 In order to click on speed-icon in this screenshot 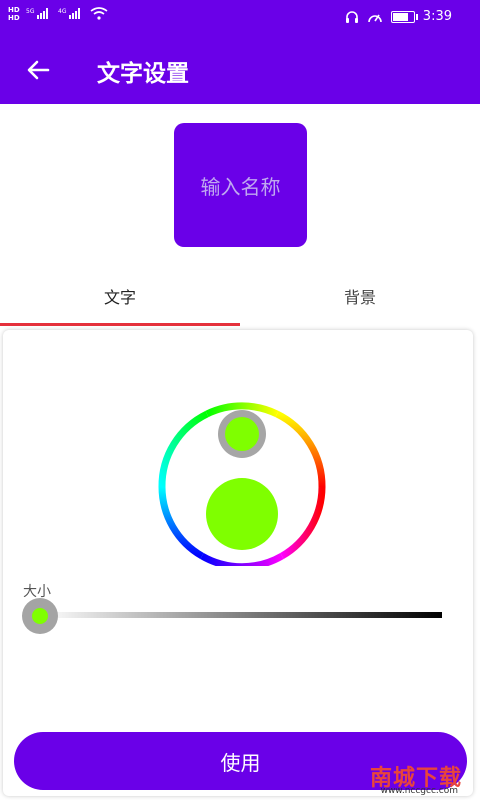, I will do `click(374, 18)`.